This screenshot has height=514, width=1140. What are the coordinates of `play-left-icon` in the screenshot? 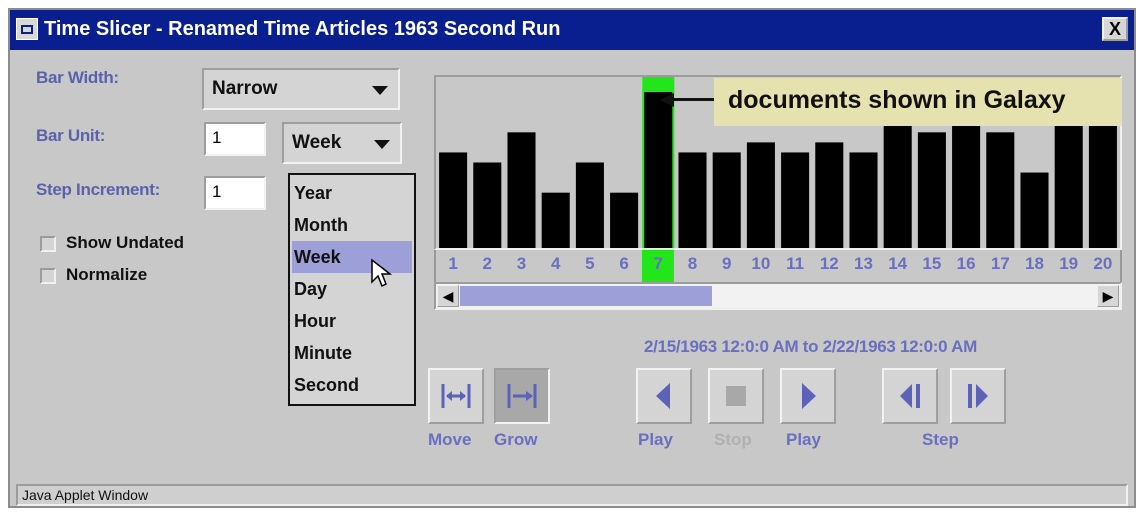 It's located at (663, 396).